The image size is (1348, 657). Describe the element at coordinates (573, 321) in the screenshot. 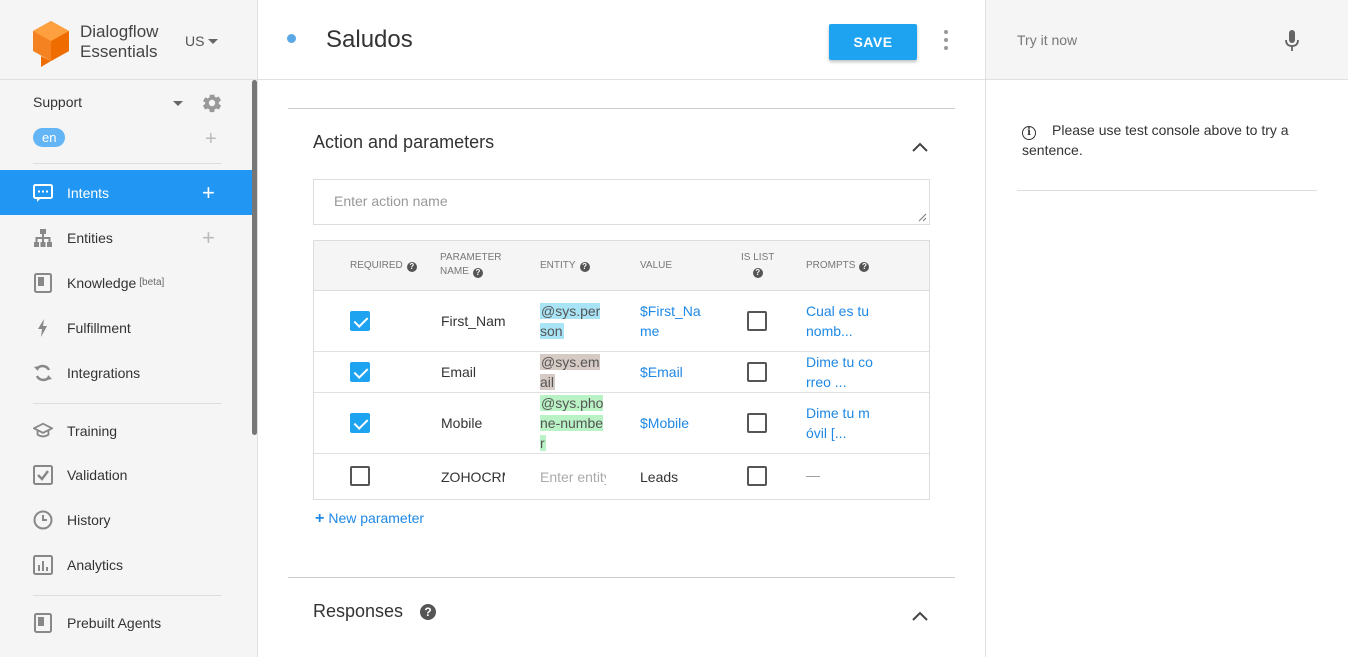

I see `parameter-entity: @sys.person` at that location.